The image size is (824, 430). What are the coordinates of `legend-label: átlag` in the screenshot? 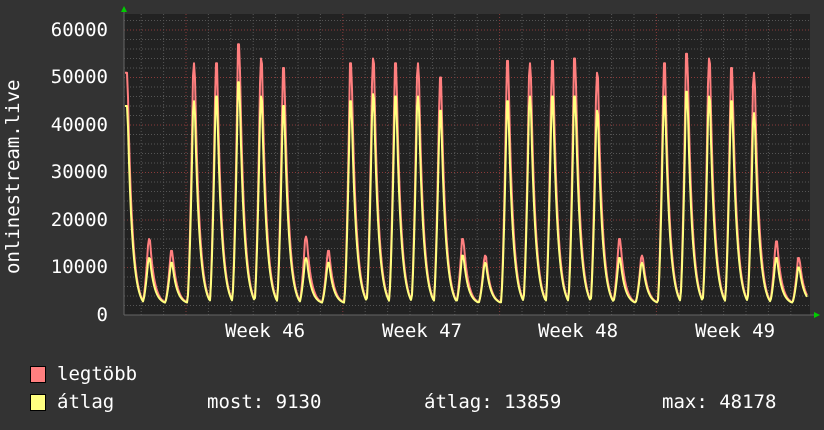 It's located at (86, 402).